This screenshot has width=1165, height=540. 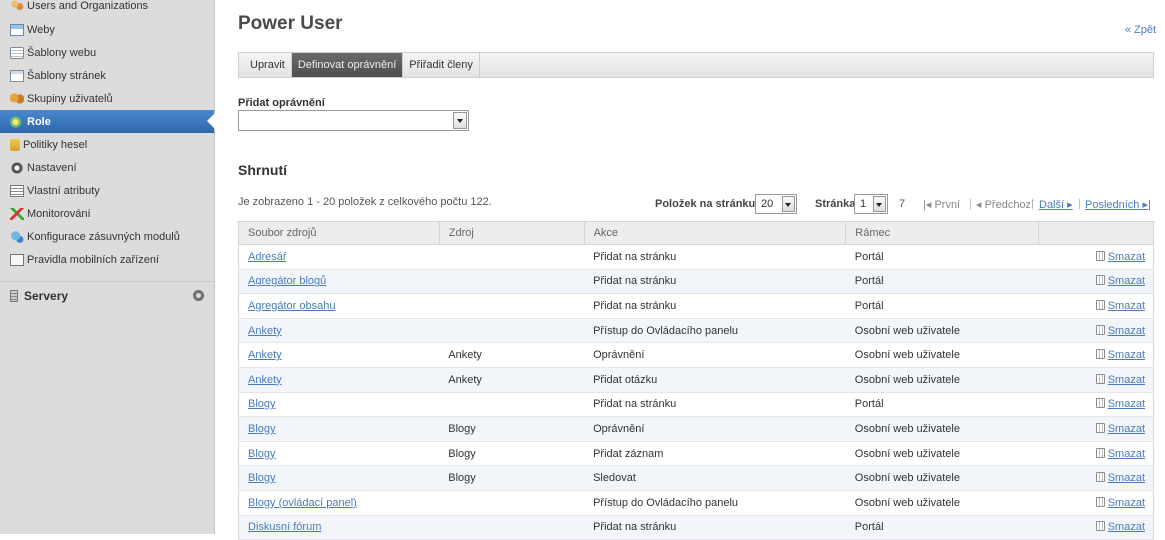 What do you see at coordinates (347, 65) in the screenshot?
I see `tab-definovat-opravneni: Definovat oprávnění` at bounding box center [347, 65].